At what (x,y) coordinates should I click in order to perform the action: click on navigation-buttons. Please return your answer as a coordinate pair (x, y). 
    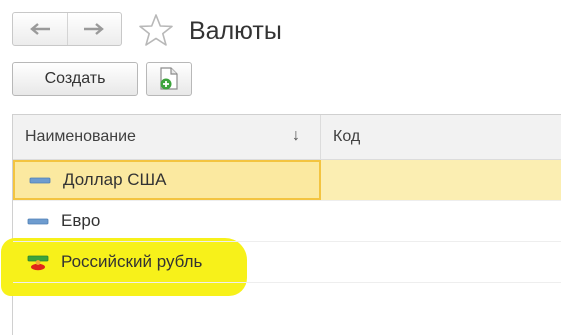
    Looking at the image, I should click on (67, 29).